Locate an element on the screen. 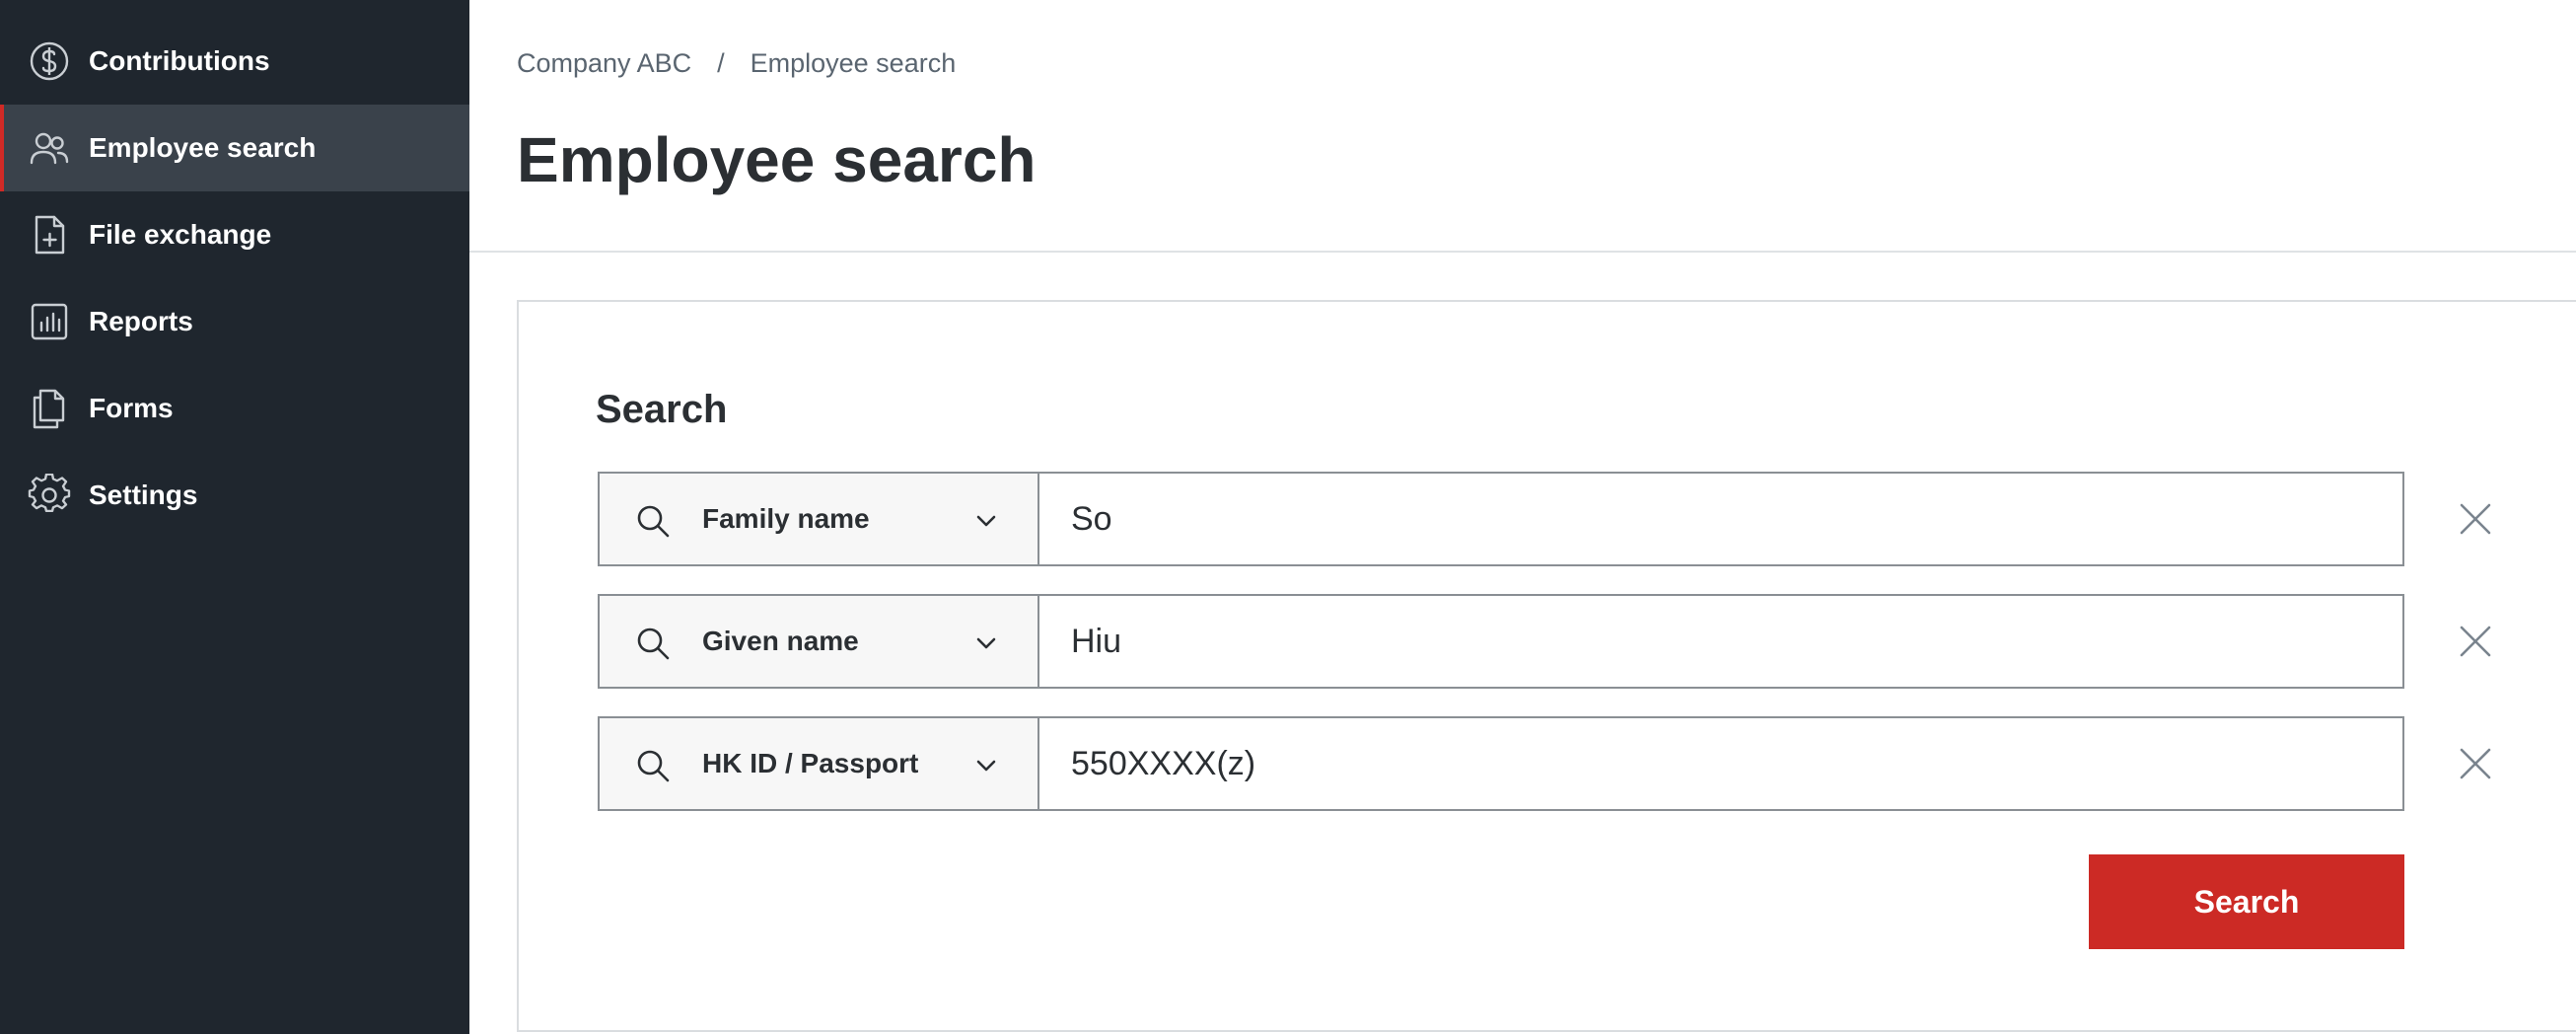 The width and height of the screenshot is (2576, 1034). search-button: Search is located at coordinates (2246, 901).